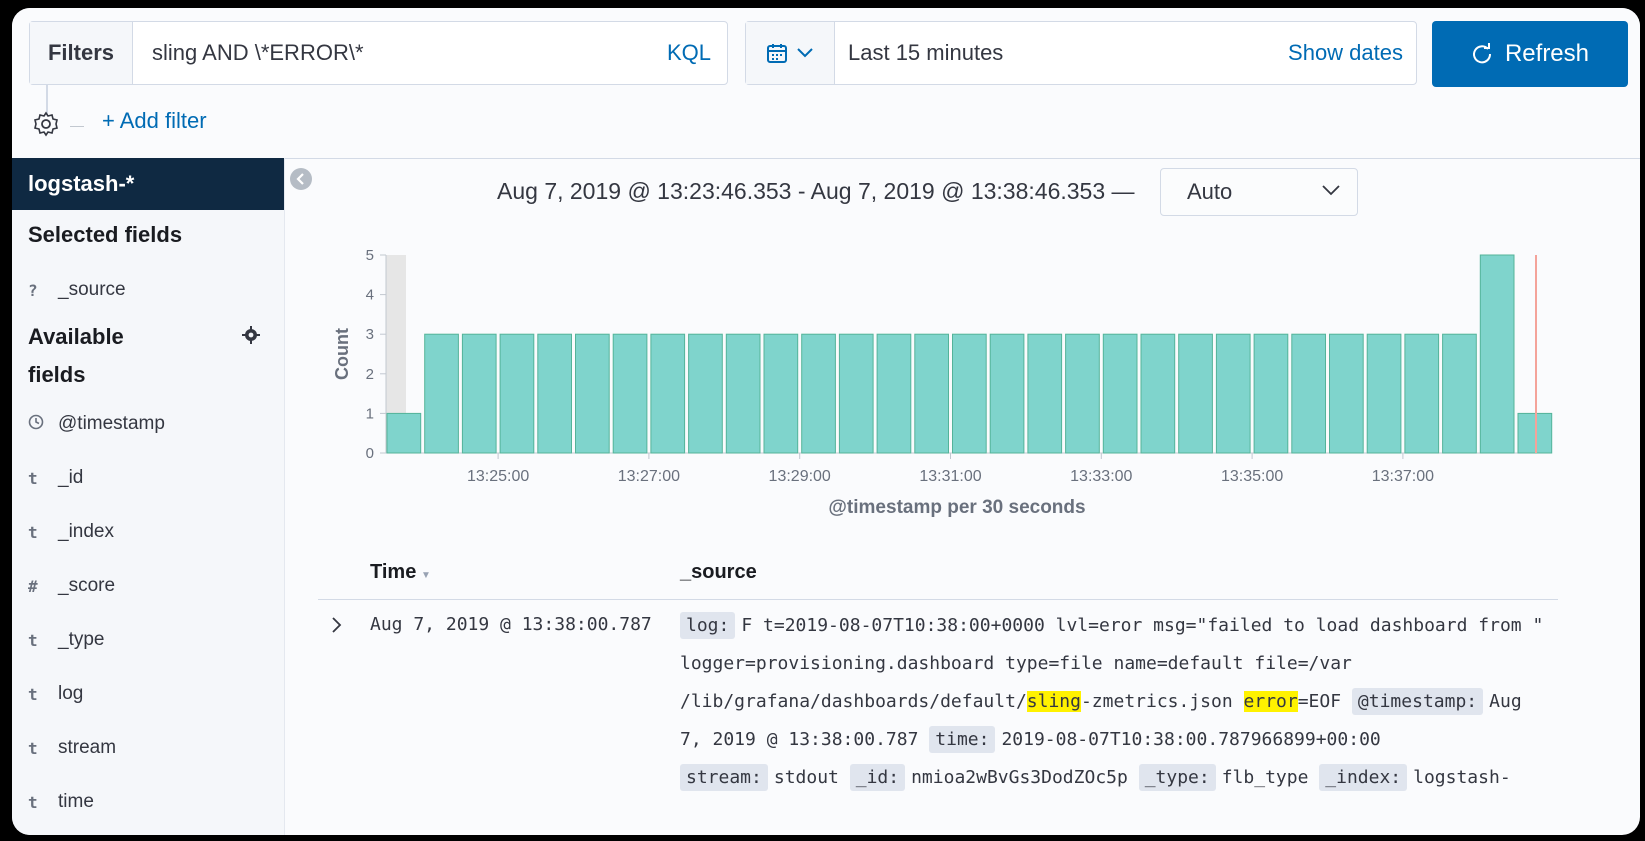  I want to click on interval-select: Auto, so click(1259, 192).